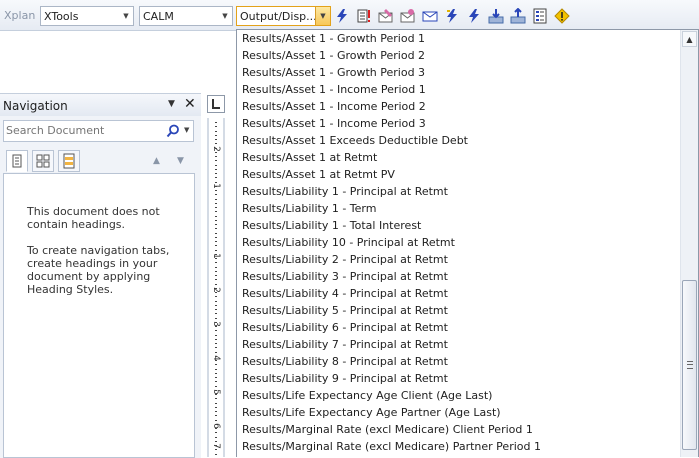 The width and height of the screenshot is (699, 458). Describe the element at coordinates (430, 16) in the screenshot. I see `envelope-icon` at that location.